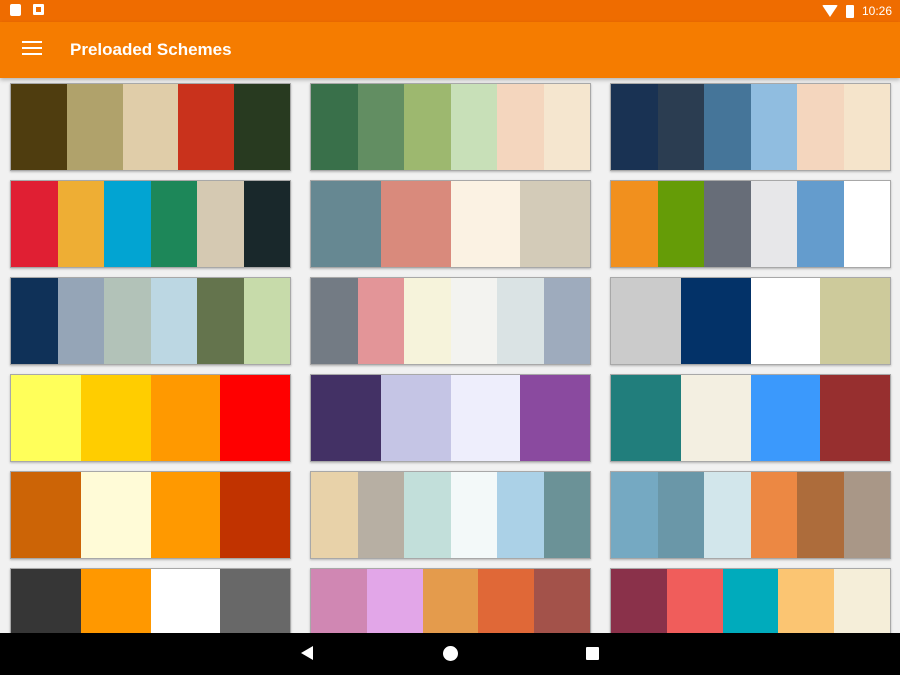  I want to click on back-icon, so click(307, 653).